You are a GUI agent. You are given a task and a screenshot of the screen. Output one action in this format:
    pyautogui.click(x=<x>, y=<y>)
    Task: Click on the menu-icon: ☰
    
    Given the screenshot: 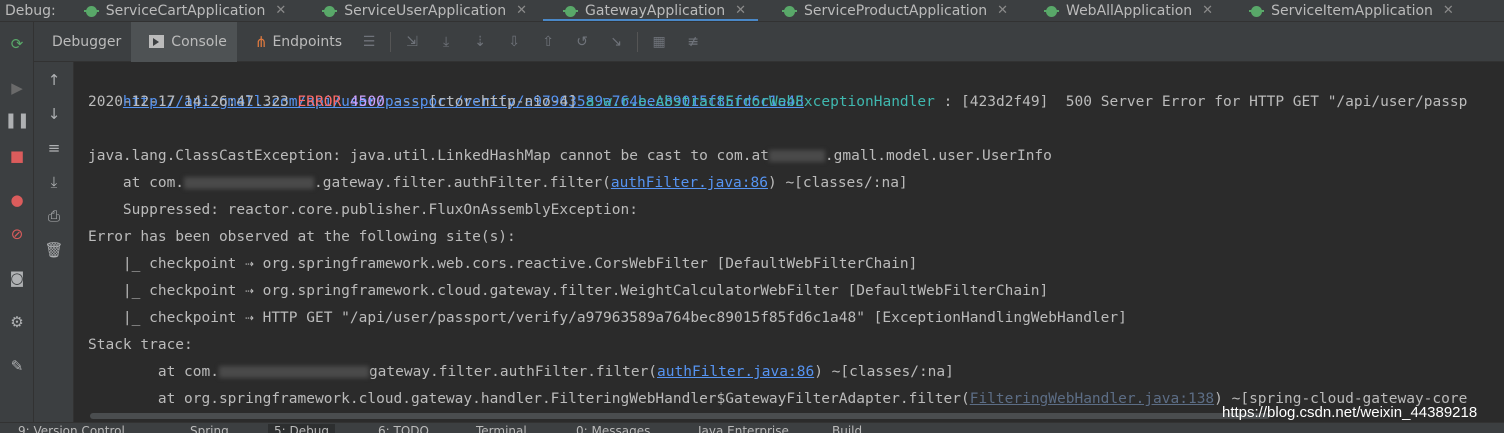 What is the action you would take?
    pyautogui.click(x=369, y=42)
    